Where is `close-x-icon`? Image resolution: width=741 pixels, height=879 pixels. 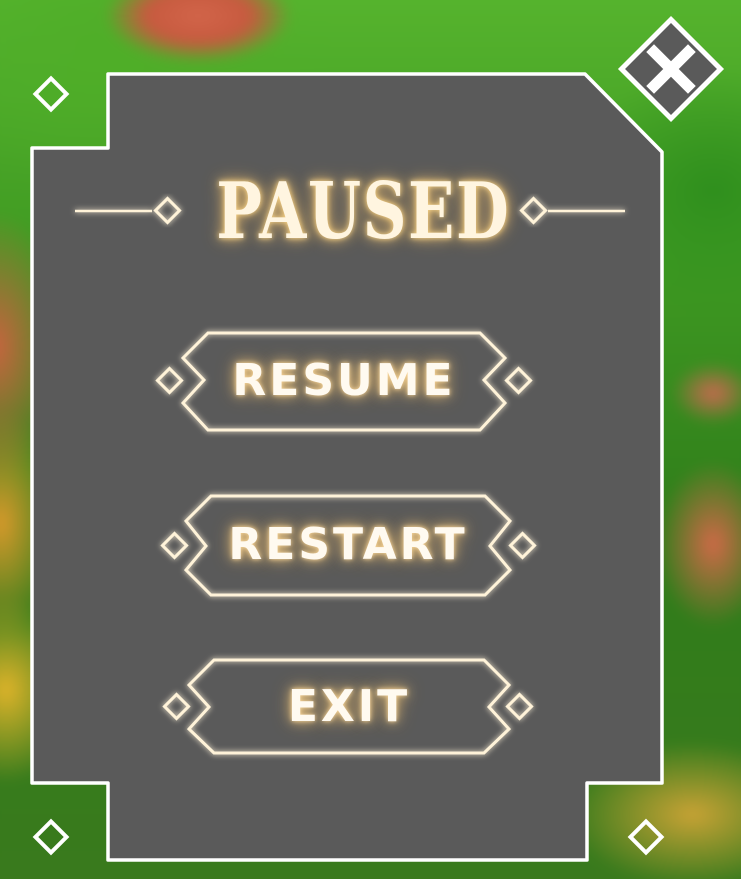 close-x-icon is located at coordinates (671, 69).